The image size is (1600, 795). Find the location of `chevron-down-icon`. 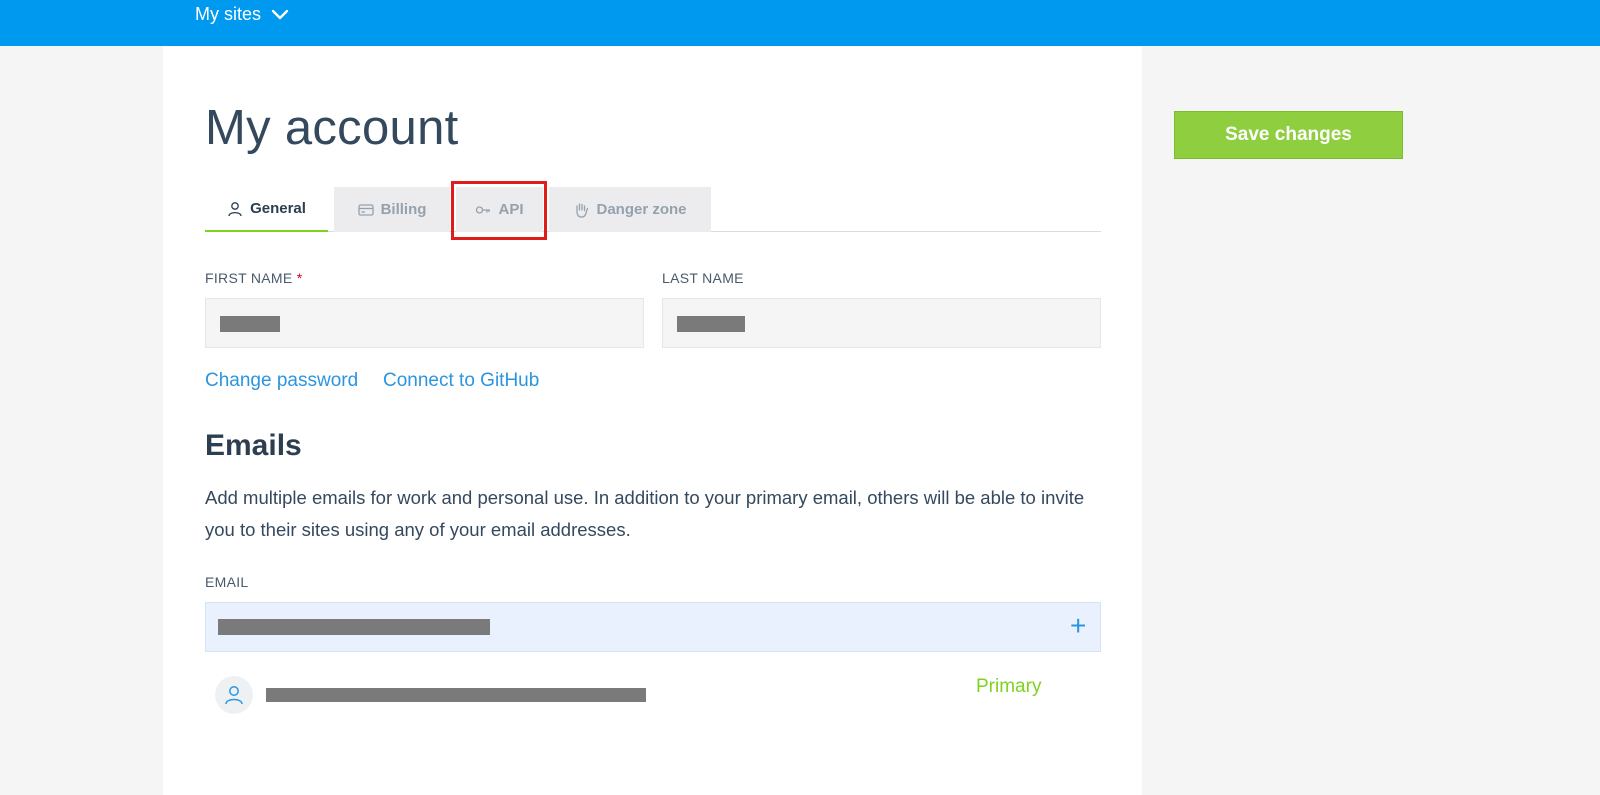

chevron-down-icon is located at coordinates (280, 14).